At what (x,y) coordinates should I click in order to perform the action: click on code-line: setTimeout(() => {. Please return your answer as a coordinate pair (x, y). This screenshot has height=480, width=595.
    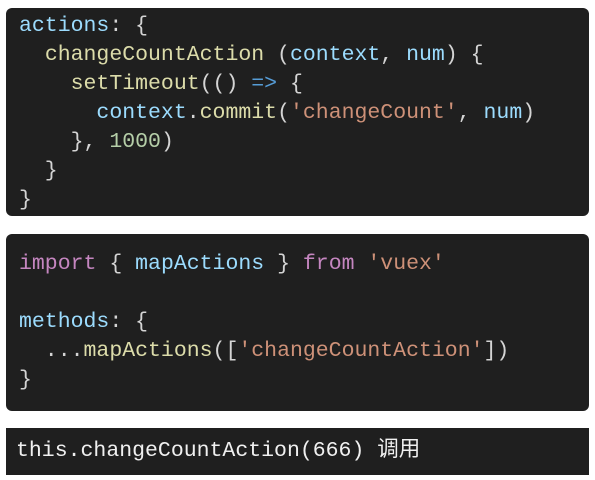
    Looking at the image, I should click on (277, 84).